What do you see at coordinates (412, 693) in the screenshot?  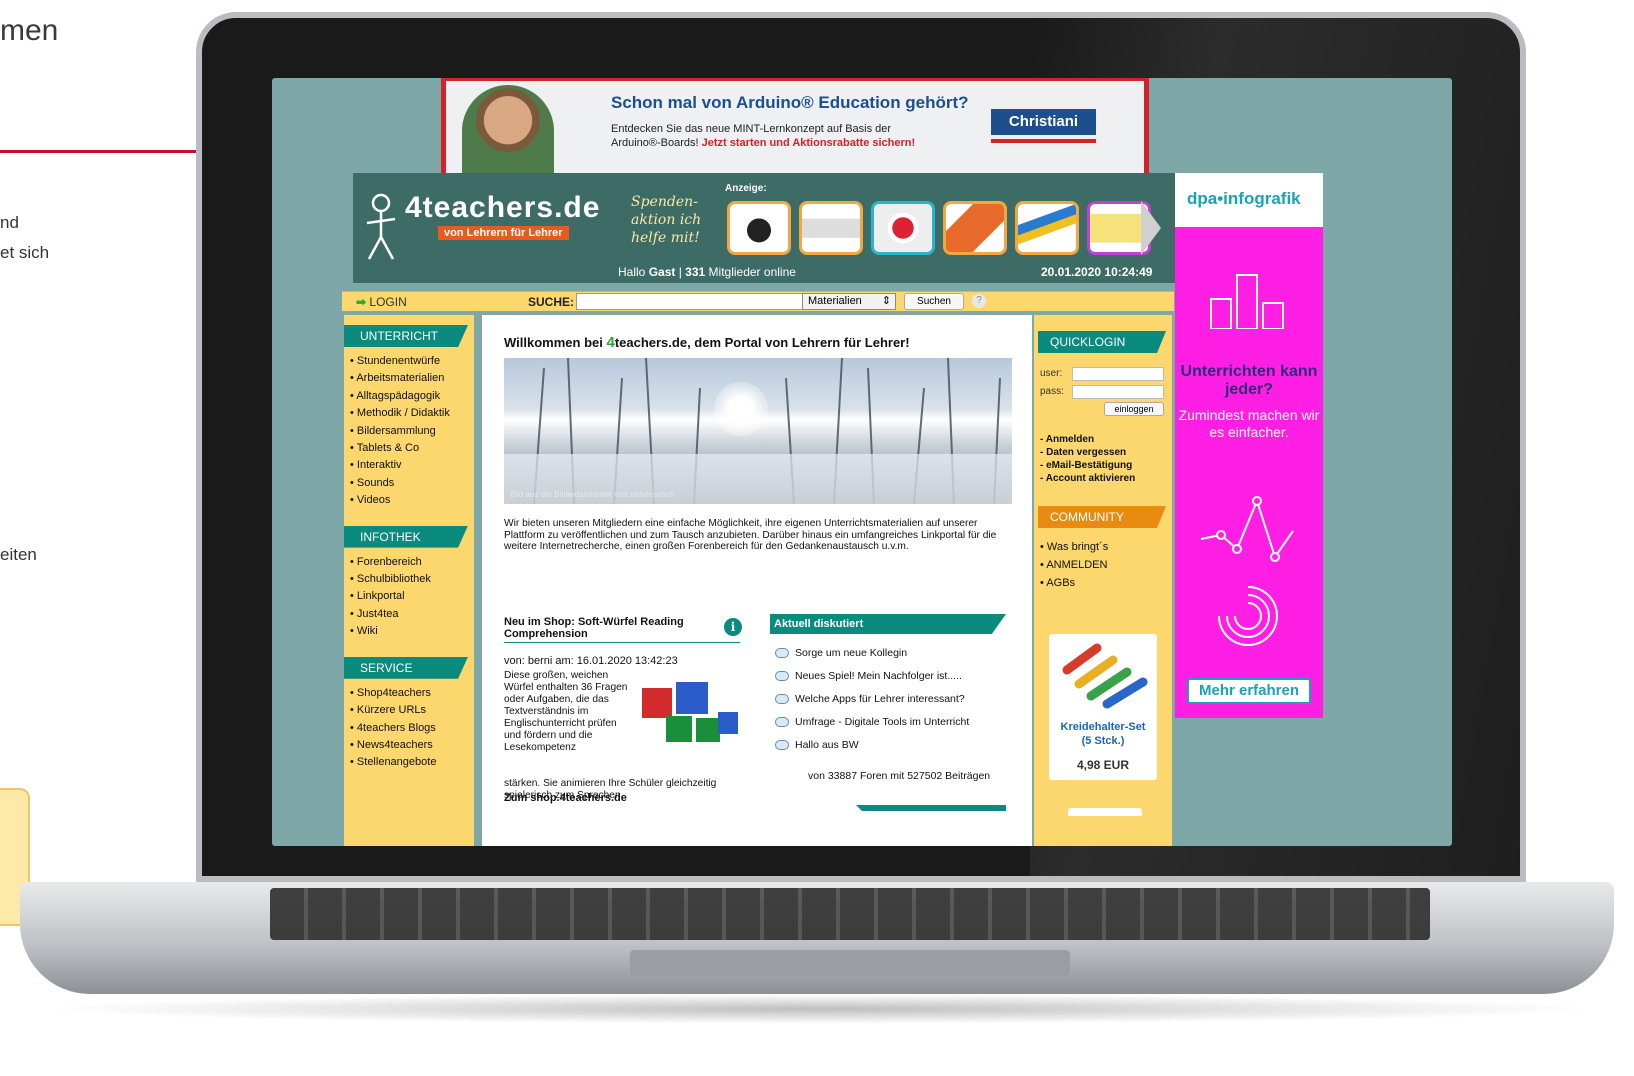 I see `sidebar-item: Shop4teachers` at bounding box center [412, 693].